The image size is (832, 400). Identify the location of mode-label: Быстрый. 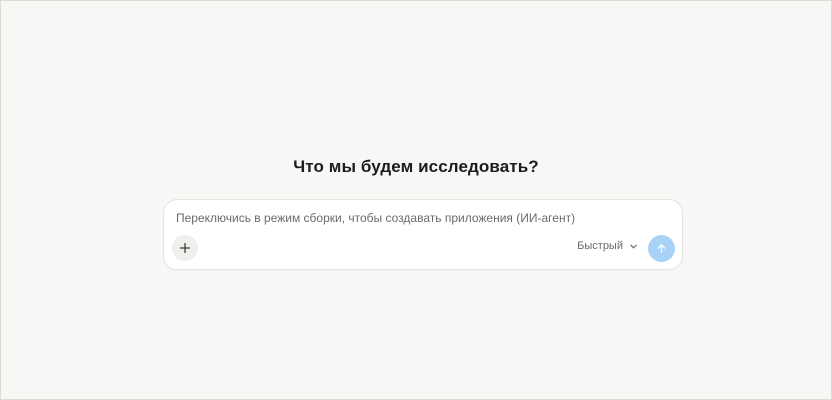
(600, 246).